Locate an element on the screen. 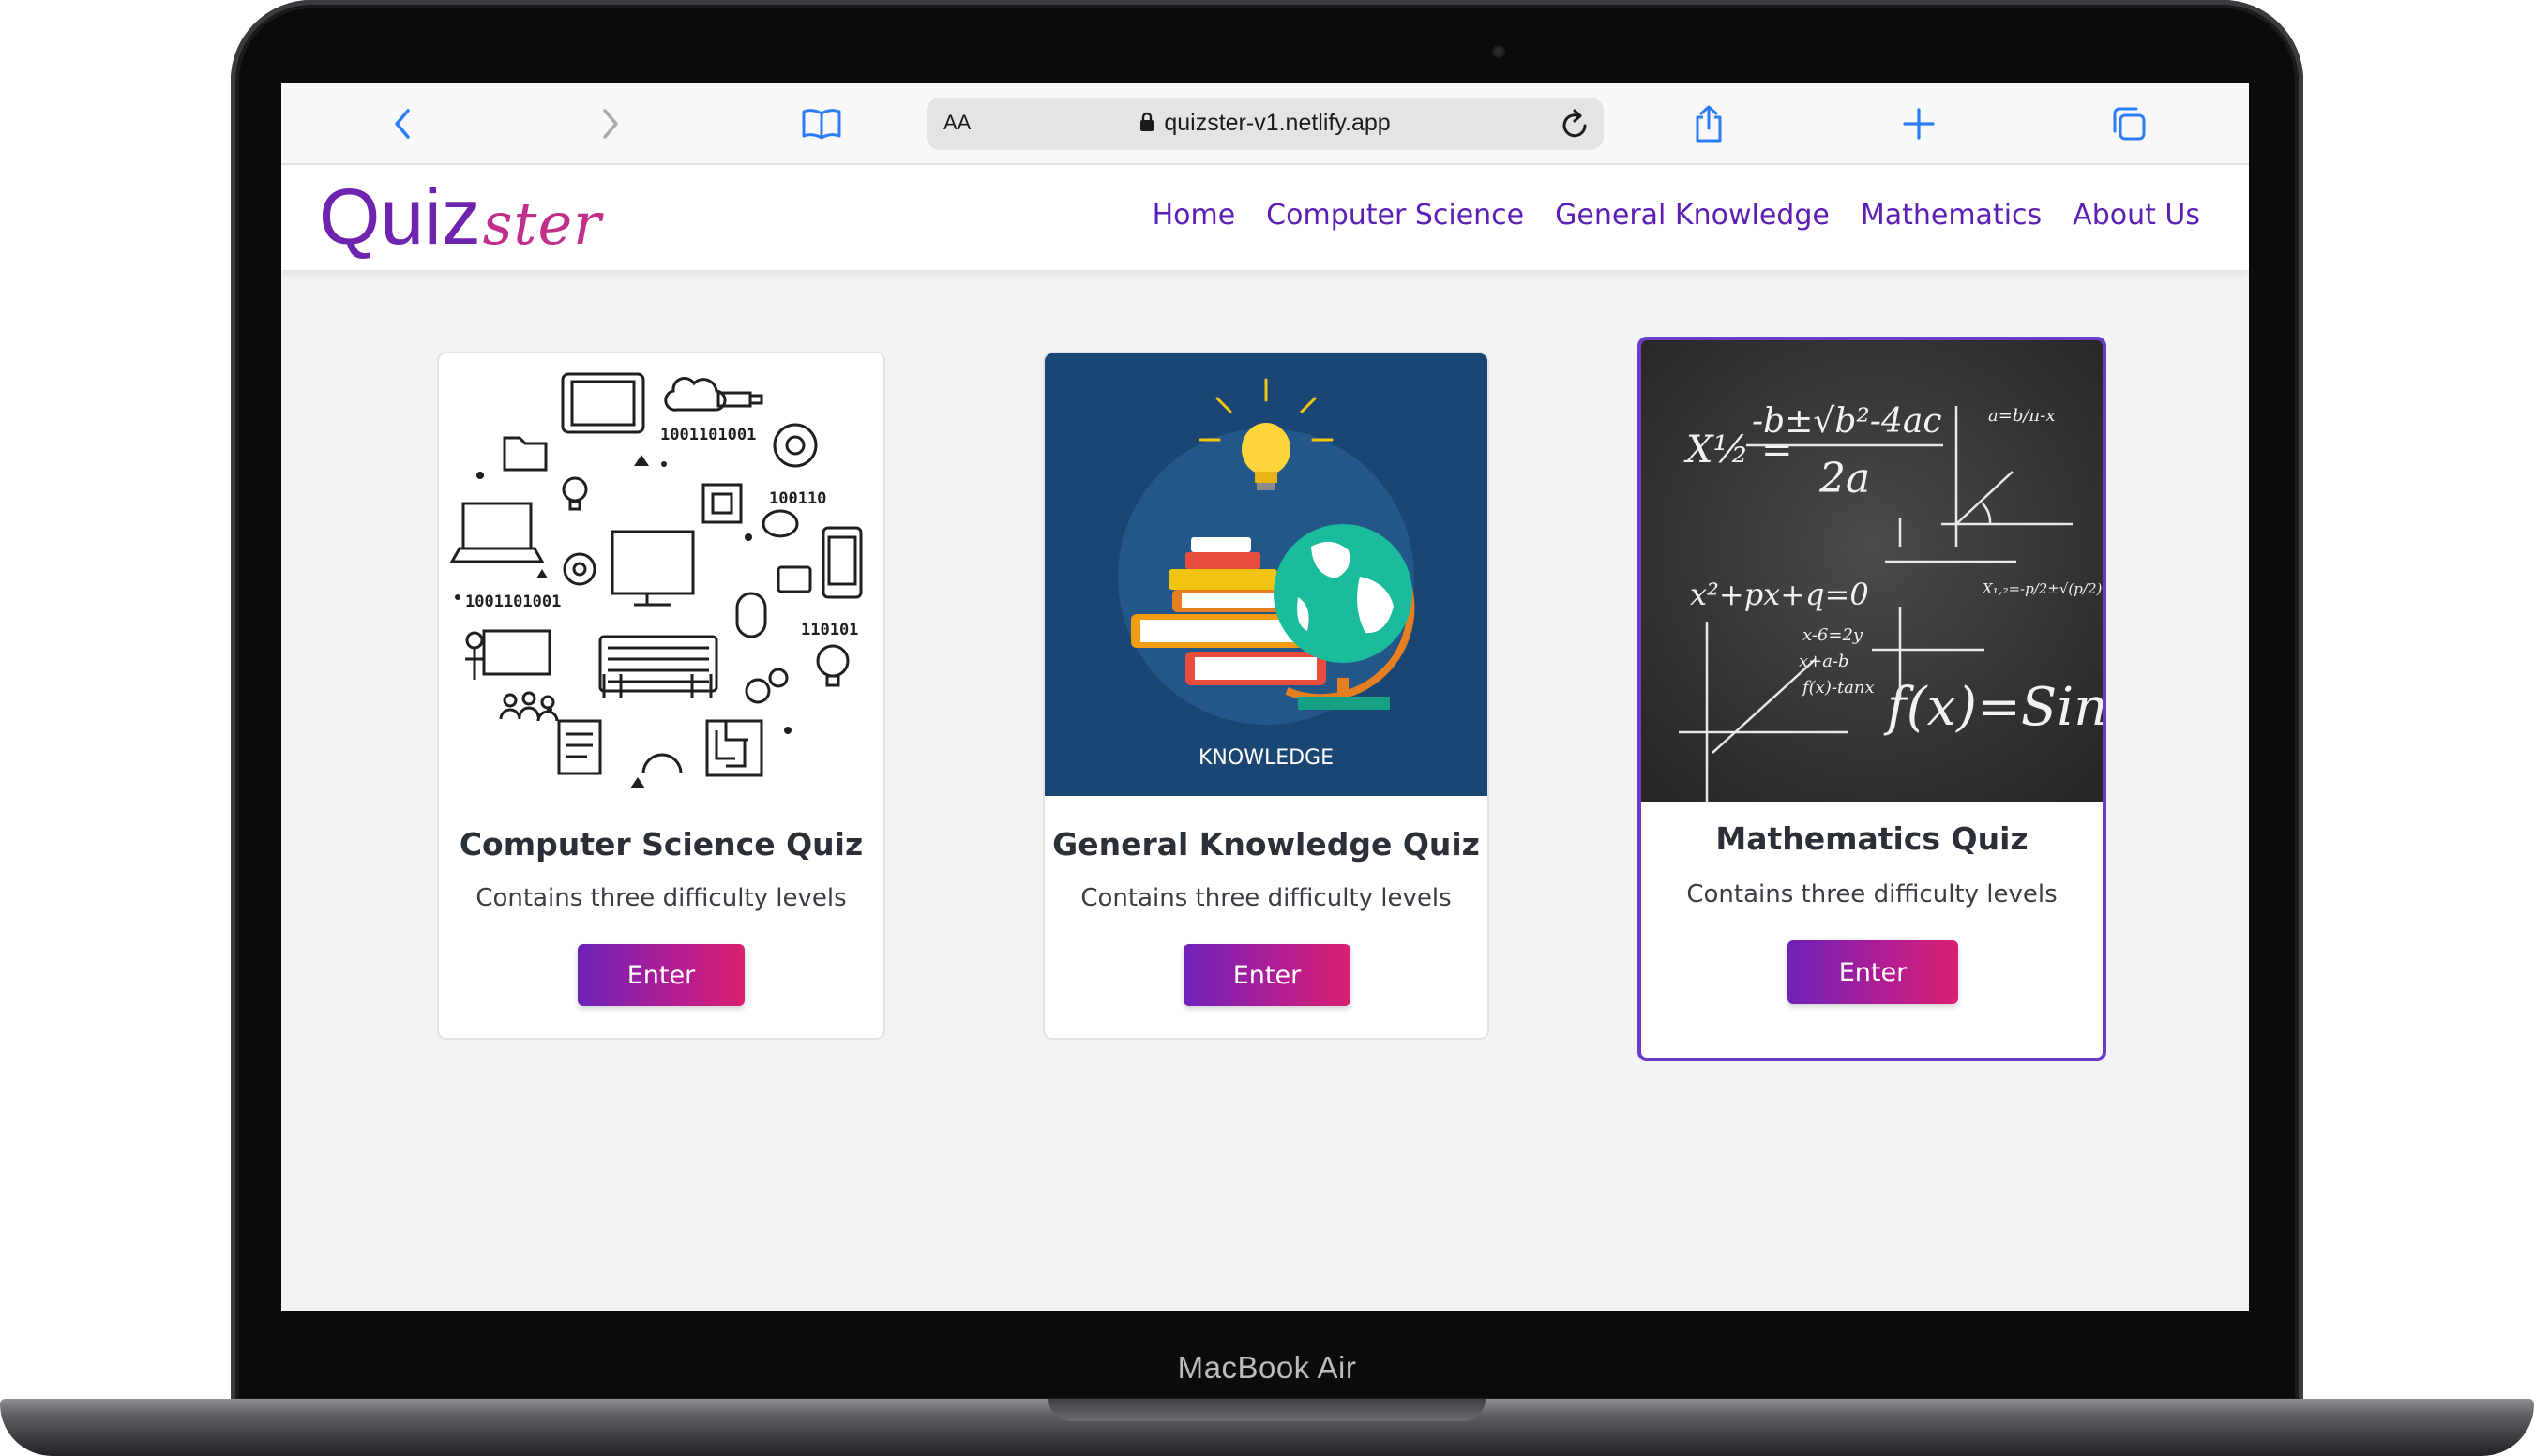 This screenshot has width=2534, height=1456. nav-mathematics: Mathematics is located at coordinates (1952, 216).